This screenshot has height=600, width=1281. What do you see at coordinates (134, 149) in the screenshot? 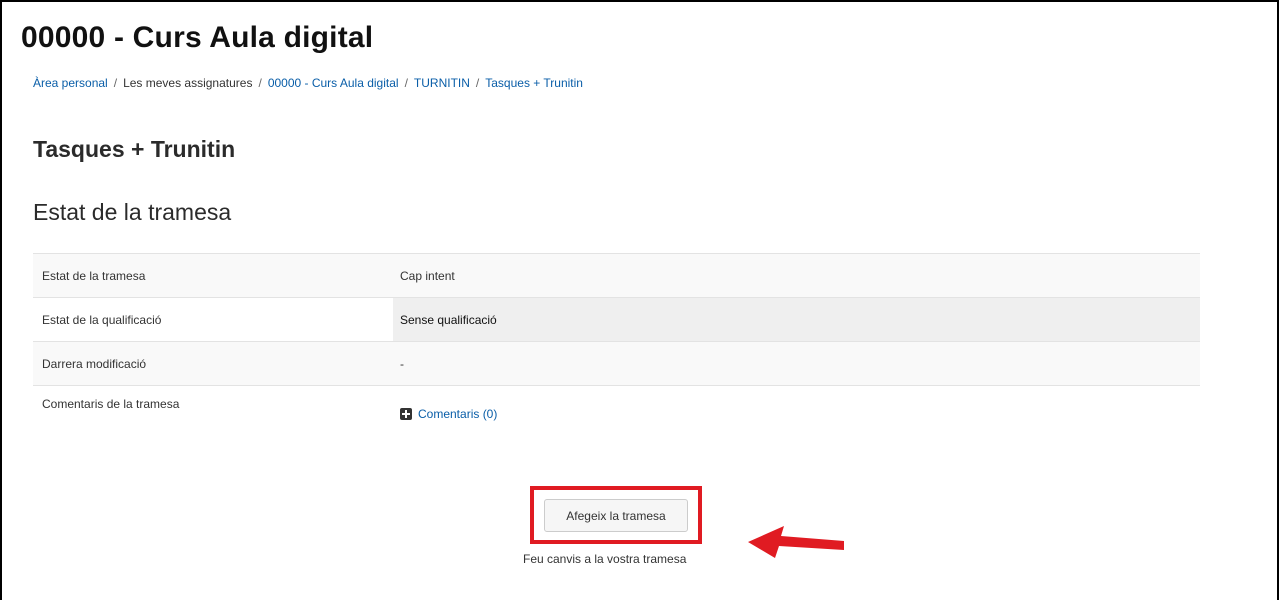
I see `activity-title: Tasques + Trunitin` at bounding box center [134, 149].